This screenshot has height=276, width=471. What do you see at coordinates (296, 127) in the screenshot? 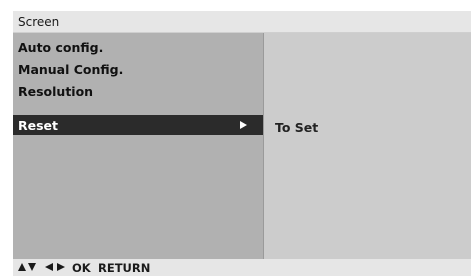
I see `submenu-option-to-set: To Set` at bounding box center [296, 127].